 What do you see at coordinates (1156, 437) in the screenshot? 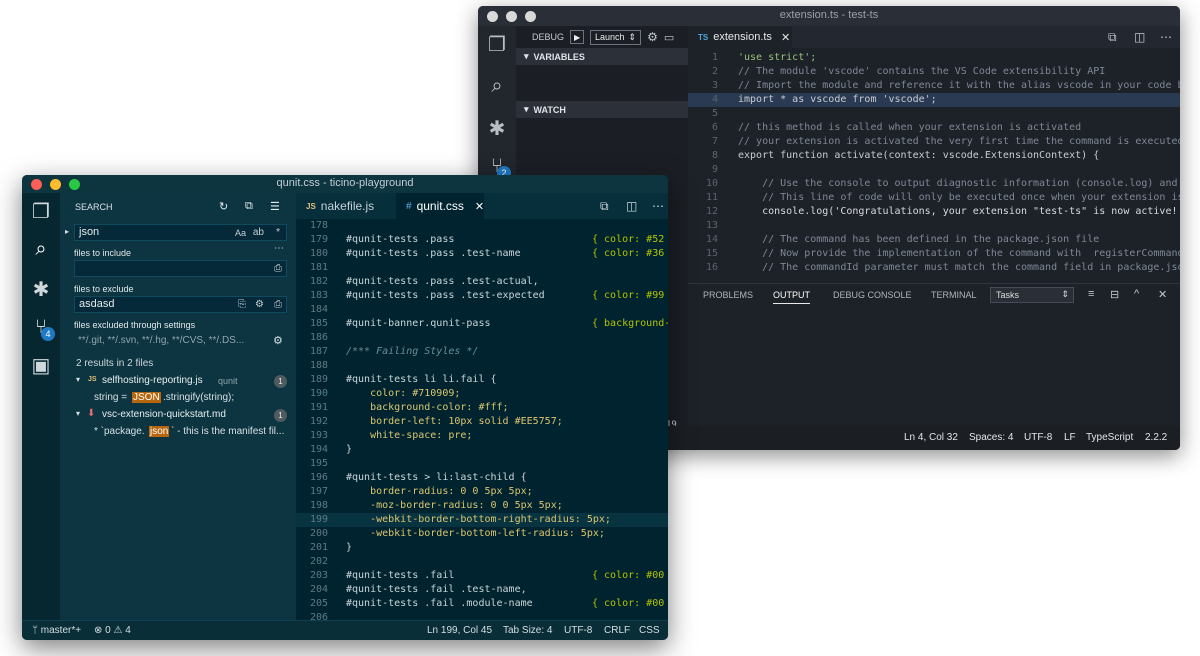
I see `typescript-version: 2.2.2` at bounding box center [1156, 437].